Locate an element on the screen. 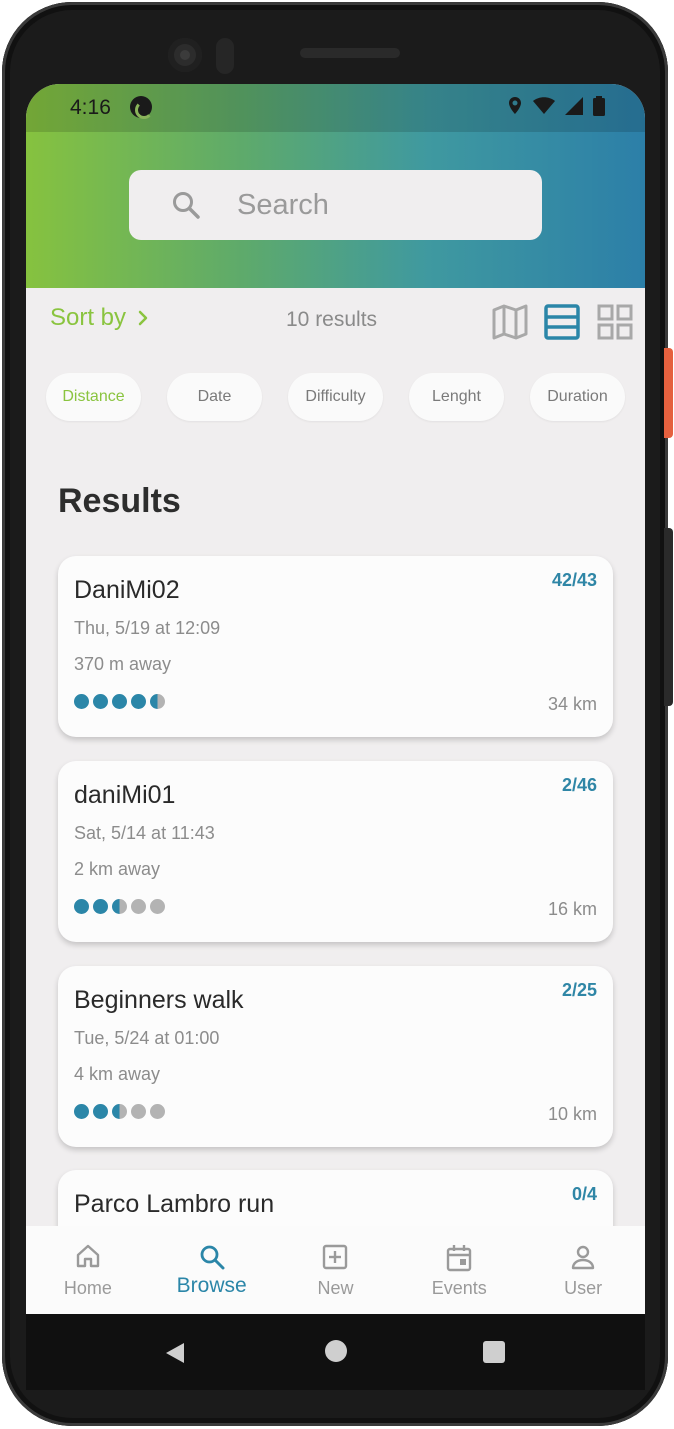 Image resolution: width=674 pixels, height=1429 pixels. back-icon is located at coordinates (175, 1353).